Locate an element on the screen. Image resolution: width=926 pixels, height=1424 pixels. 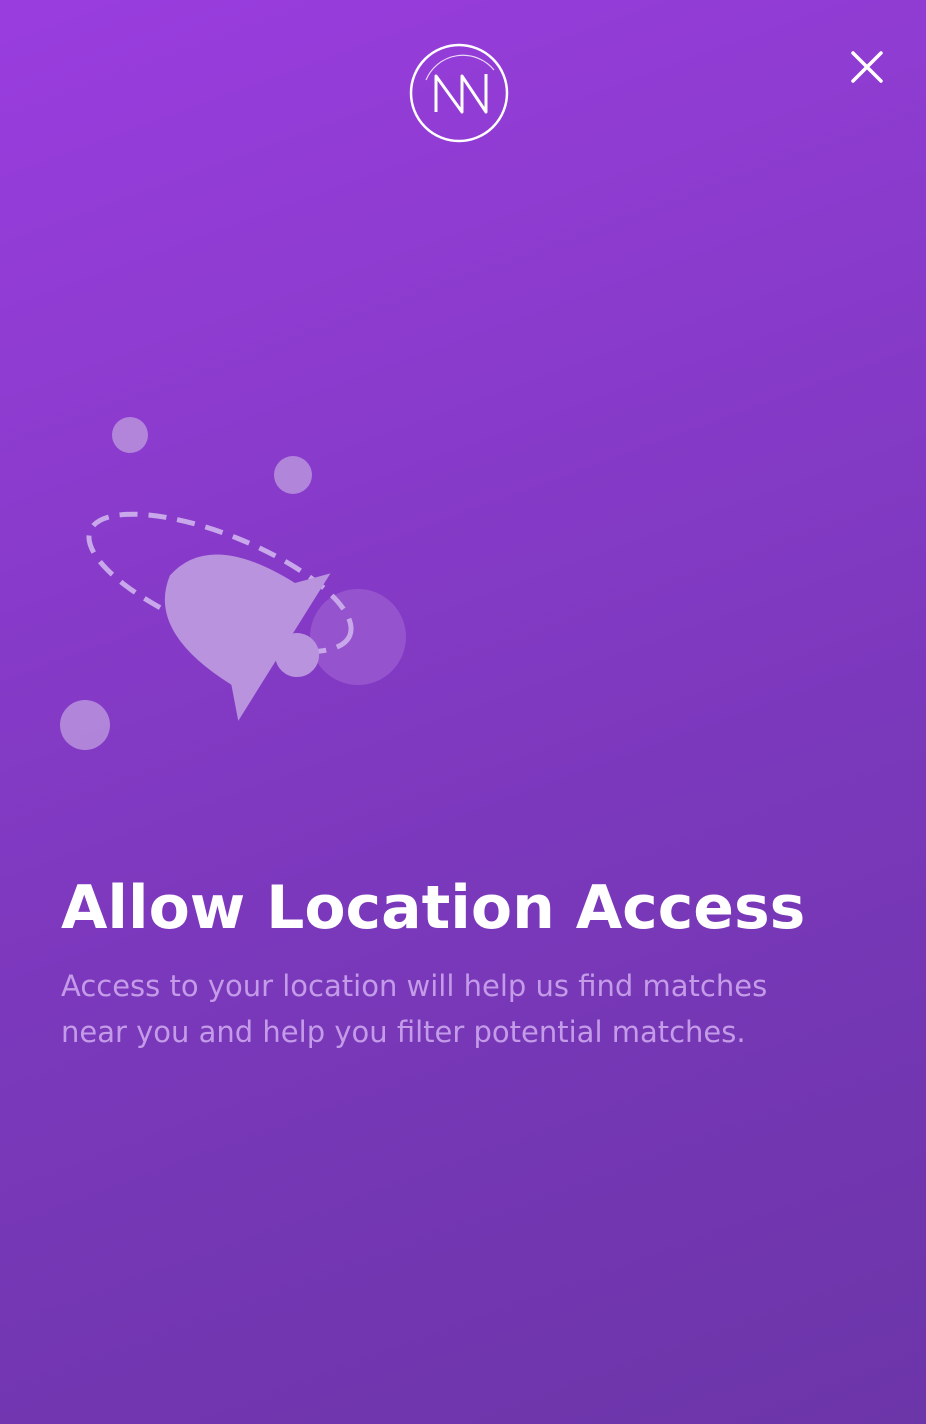
notification-bell-illustration is located at coordinates (235, 585).